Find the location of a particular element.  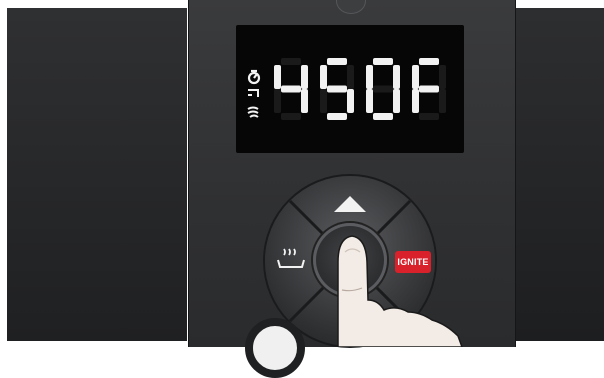

up-arrow-icon is located at coordinates (350, 204).